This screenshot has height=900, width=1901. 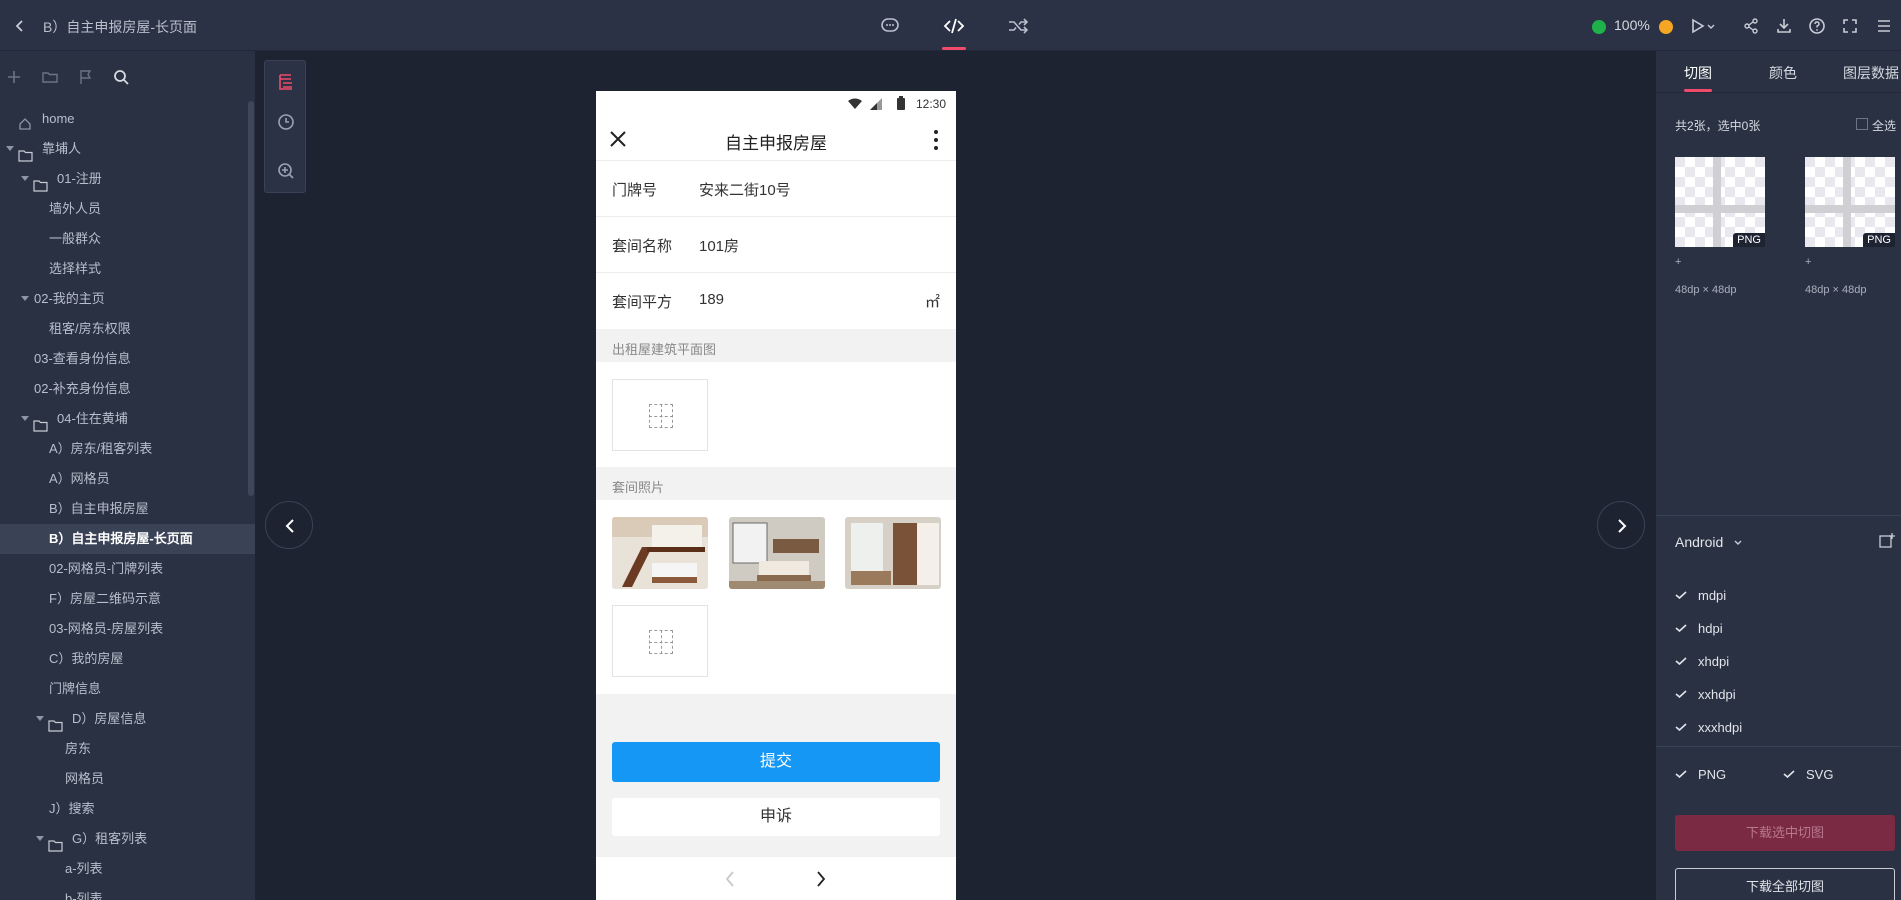 What do you see at coordinates (1785, 833) in the screenshot?
I see `download-selected-button: 下载选中切图` at bounding box center [1785, 833].